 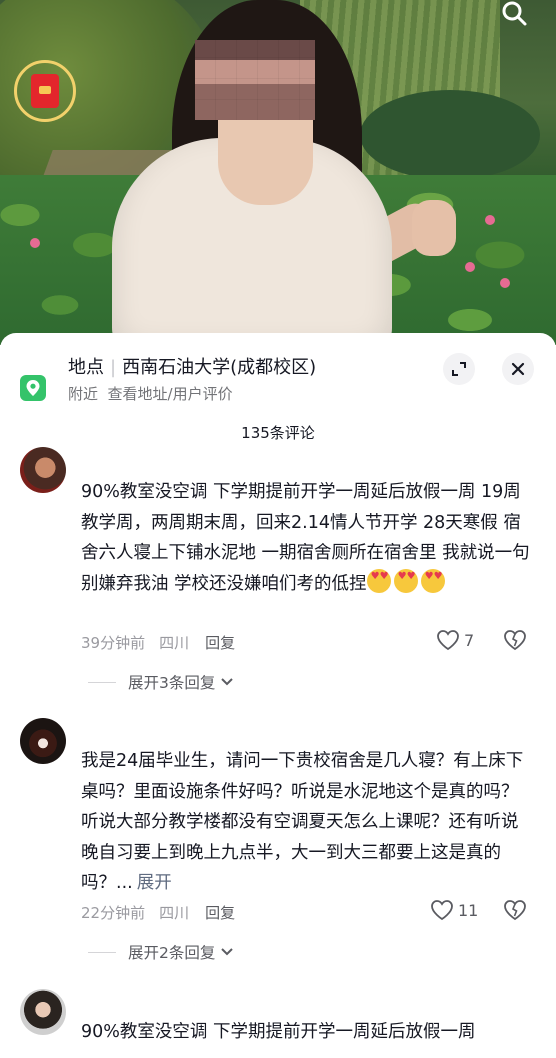 What do you see at coordinates (265, 157) in the screenshot?
I see `person-neck` at bounding box center [265, 157].